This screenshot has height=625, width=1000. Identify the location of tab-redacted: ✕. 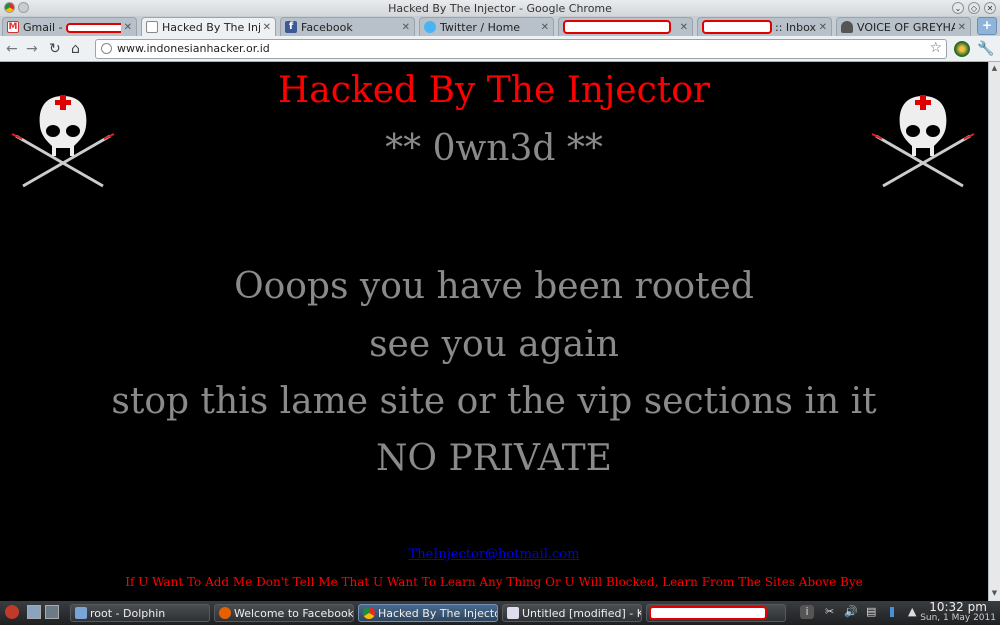
(625, 26).